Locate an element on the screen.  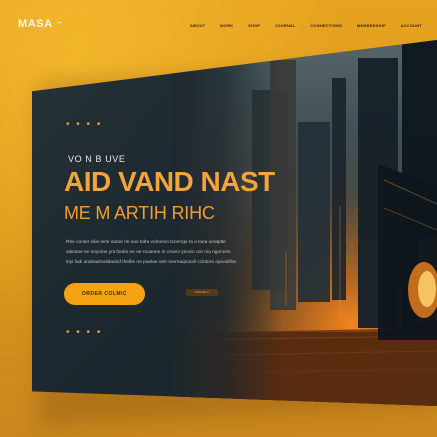
hero-title-line-1: AID VAND NAST is located at coordinates (169, 181).